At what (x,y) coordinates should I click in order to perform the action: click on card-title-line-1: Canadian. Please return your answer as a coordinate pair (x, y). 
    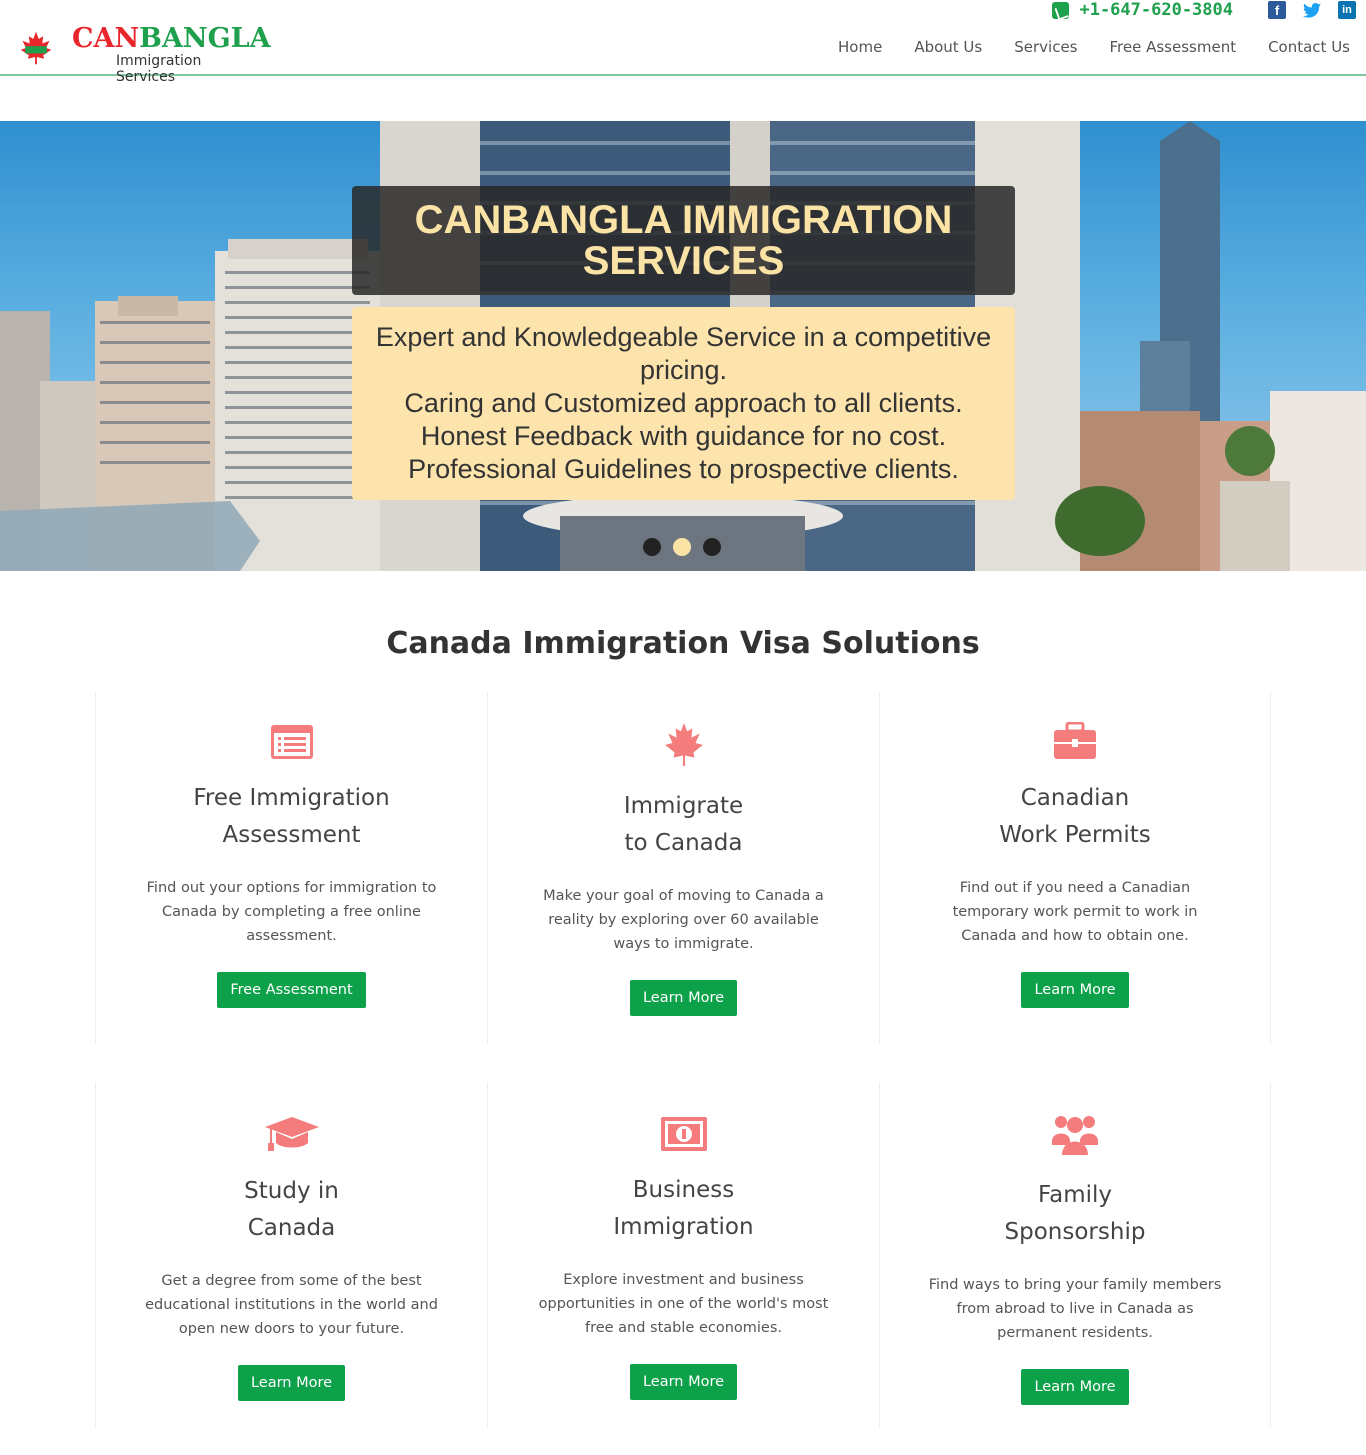
    Looking at the image, I should click on (1075, 798).